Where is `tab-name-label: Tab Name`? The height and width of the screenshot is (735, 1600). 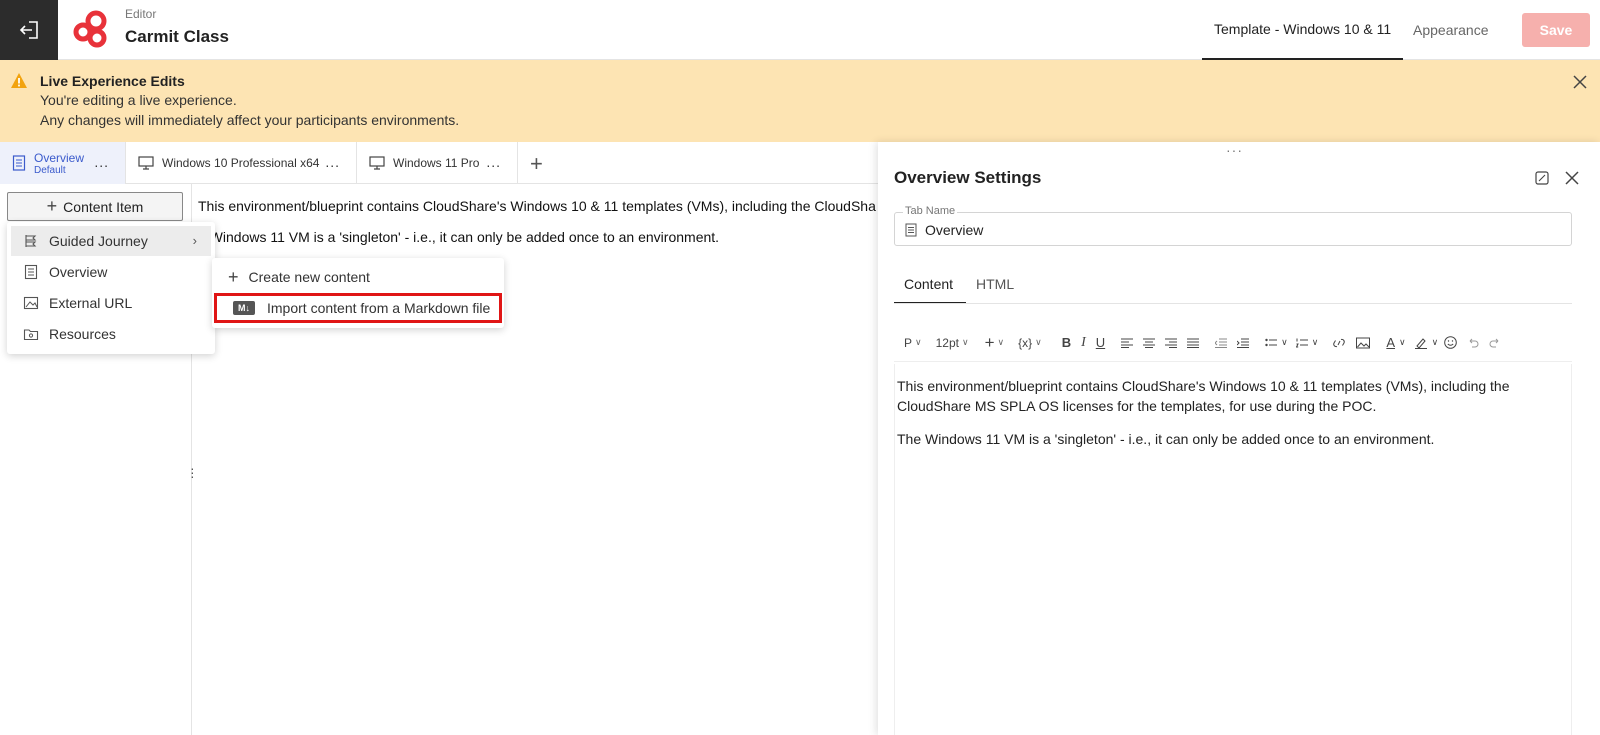
tab-name-label: Tab Name is located at coordinates (930, 211).